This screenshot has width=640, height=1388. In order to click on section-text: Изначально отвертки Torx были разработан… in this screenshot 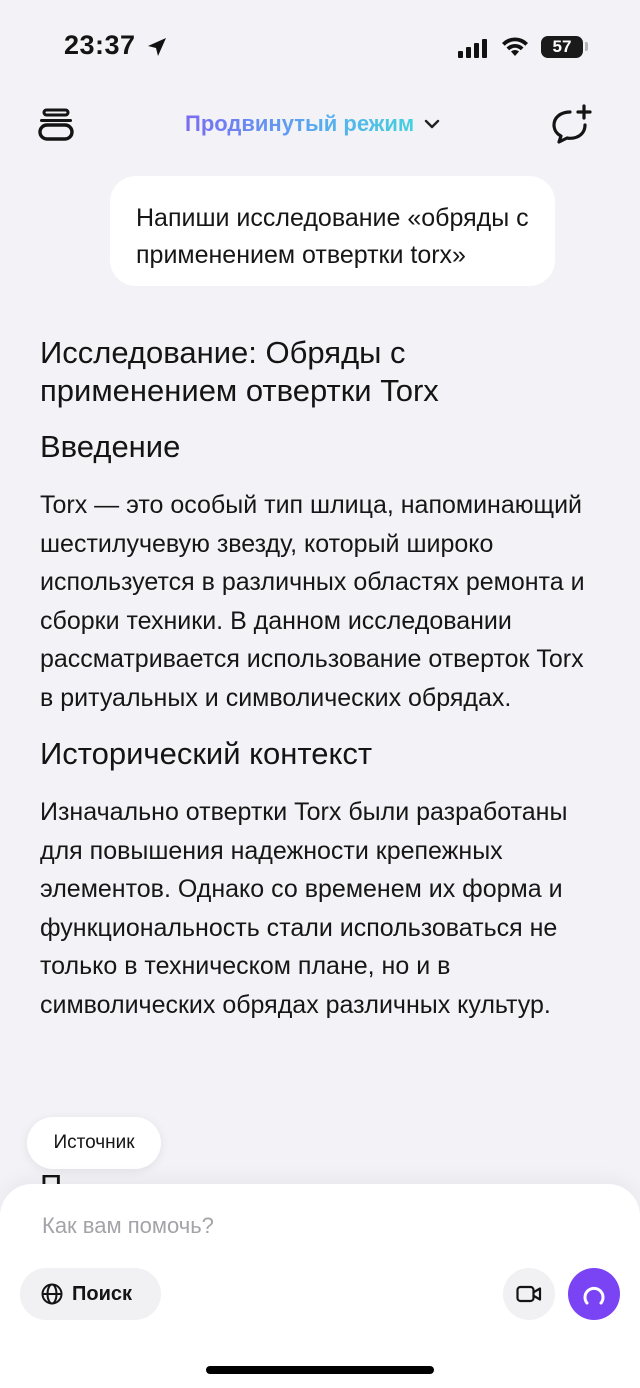, I will do `click(304, 908)`.